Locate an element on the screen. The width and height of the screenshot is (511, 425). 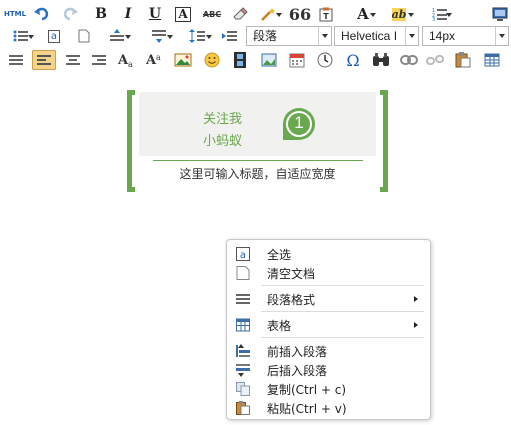
menu-item-clear-doc: 清空文档 is located at coordinates (328, 273).